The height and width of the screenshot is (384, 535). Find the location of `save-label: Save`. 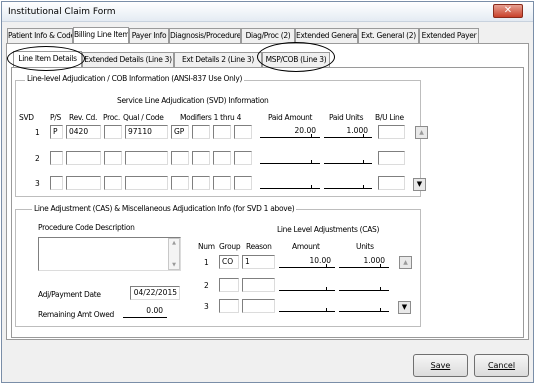

save-label: Save is located at coordinates (440, 365).